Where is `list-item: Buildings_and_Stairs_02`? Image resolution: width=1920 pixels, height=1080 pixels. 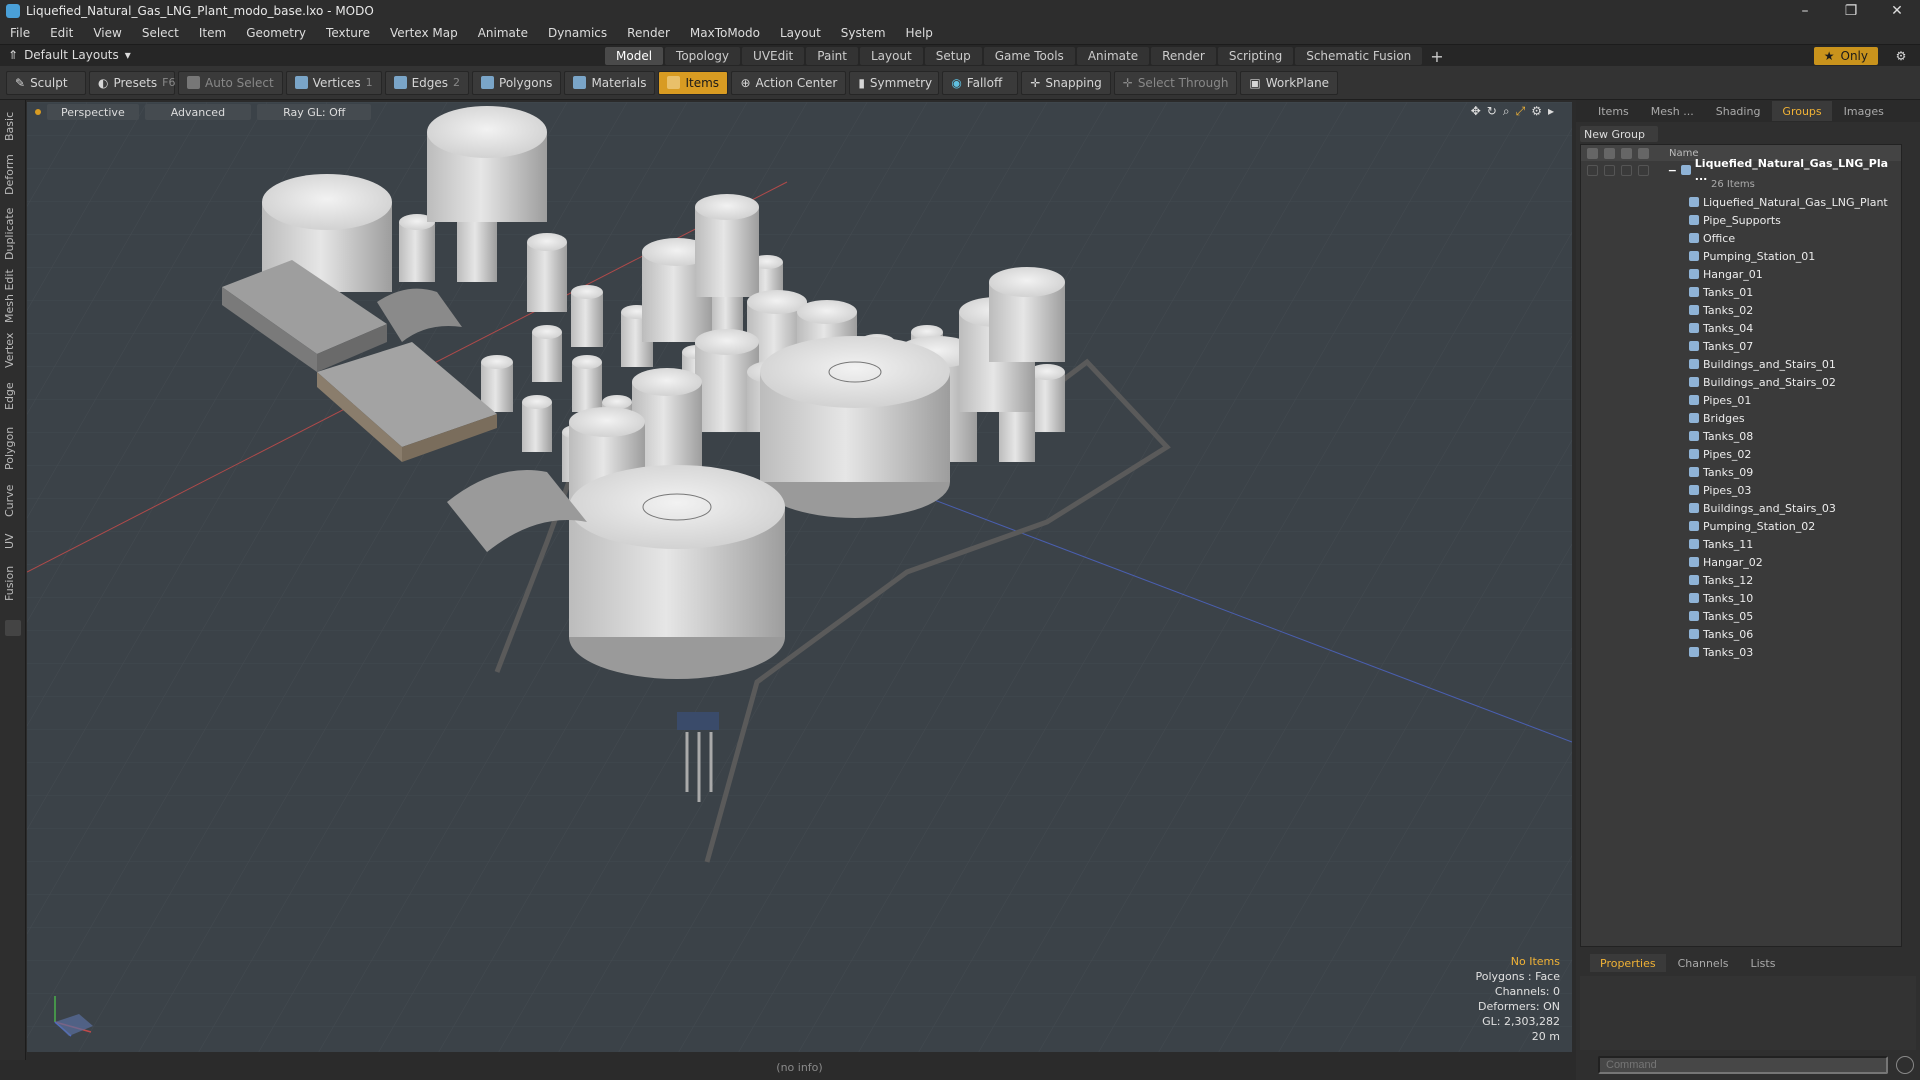
list-item: Buildings_and_Stairs_02 is located at coordinates (1741, 382).